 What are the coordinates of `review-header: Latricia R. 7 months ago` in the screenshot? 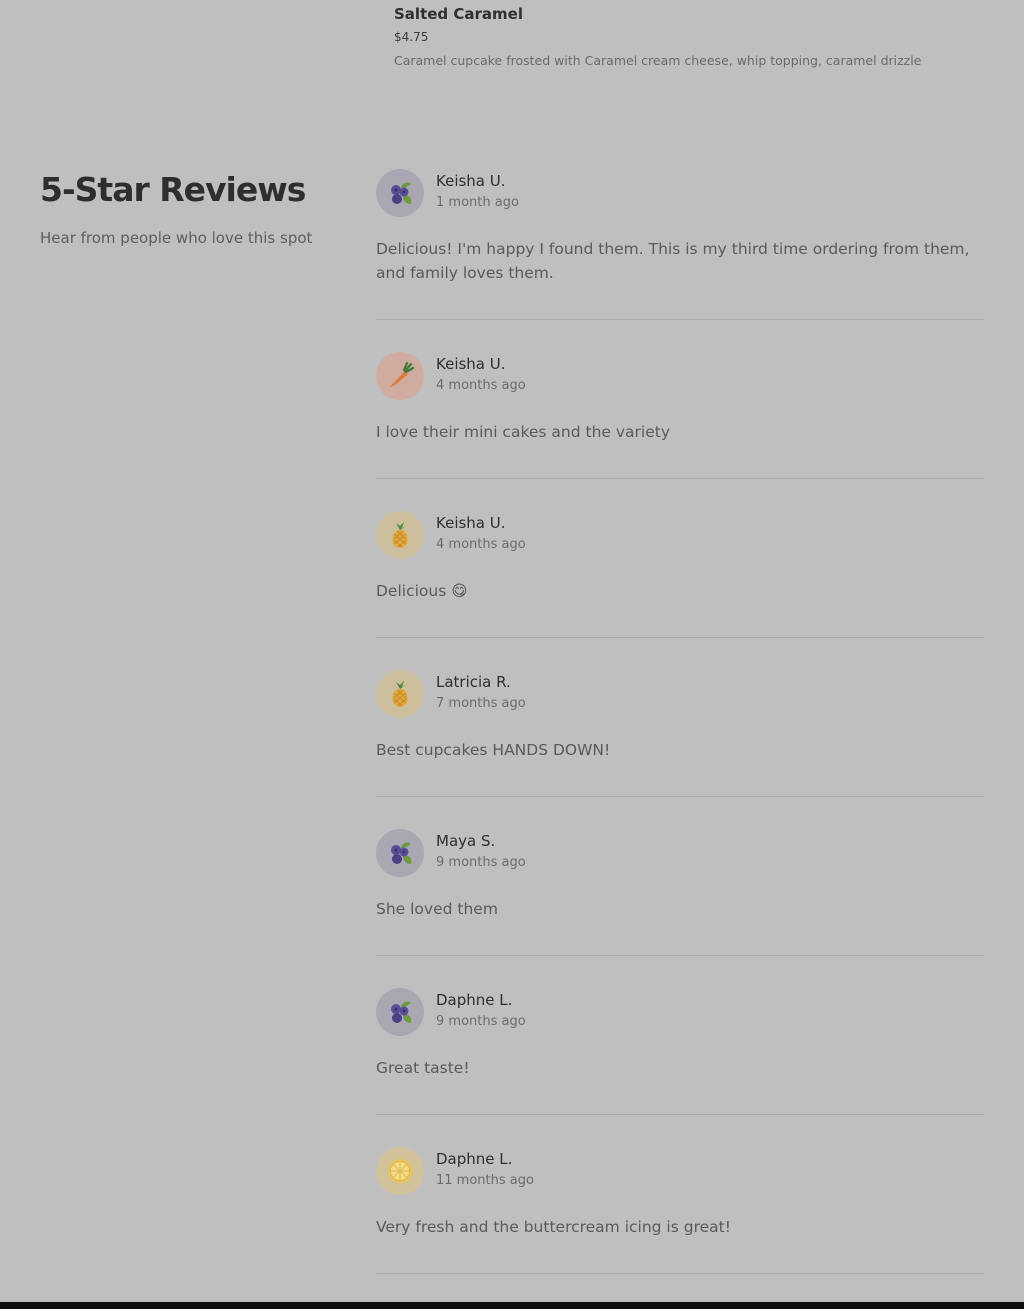 It's located at (680, 694).